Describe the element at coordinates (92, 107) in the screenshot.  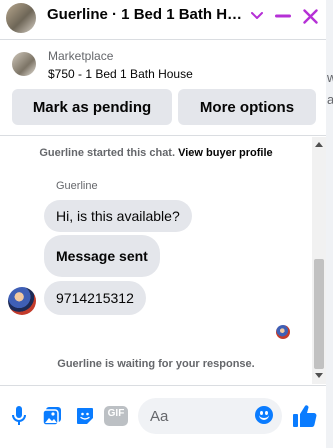
I see `mark-as-pending-button: Mark as pending` at that location.